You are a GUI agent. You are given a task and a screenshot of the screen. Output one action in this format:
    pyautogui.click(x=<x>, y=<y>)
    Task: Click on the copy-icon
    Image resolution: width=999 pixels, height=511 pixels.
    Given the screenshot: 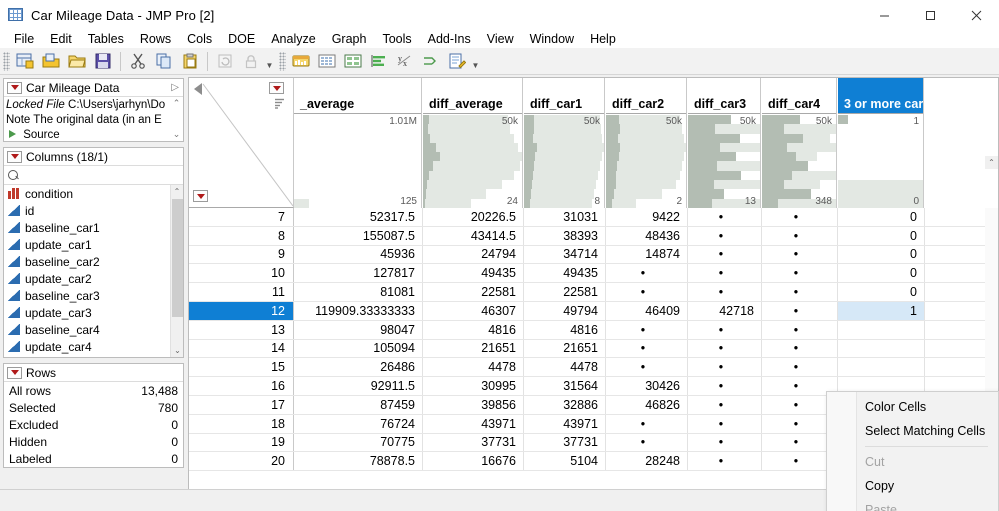 What is the action you would take?
    pyautogui.click(x=164, y=61)
    